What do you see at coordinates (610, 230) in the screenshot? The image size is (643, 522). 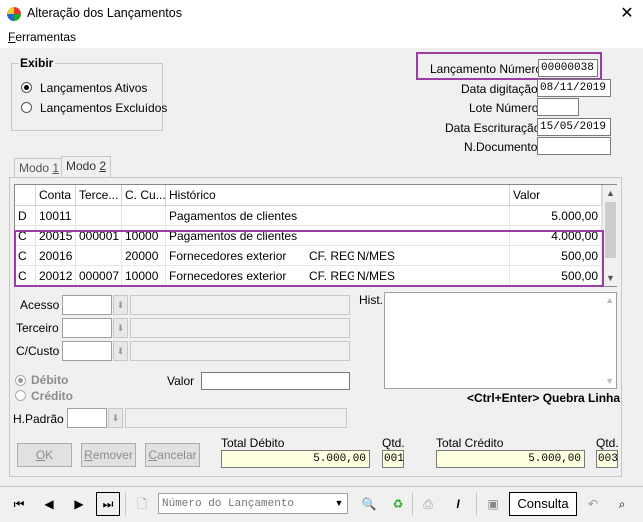 I see `scroll-thumb` at bounding box center [610, 230].